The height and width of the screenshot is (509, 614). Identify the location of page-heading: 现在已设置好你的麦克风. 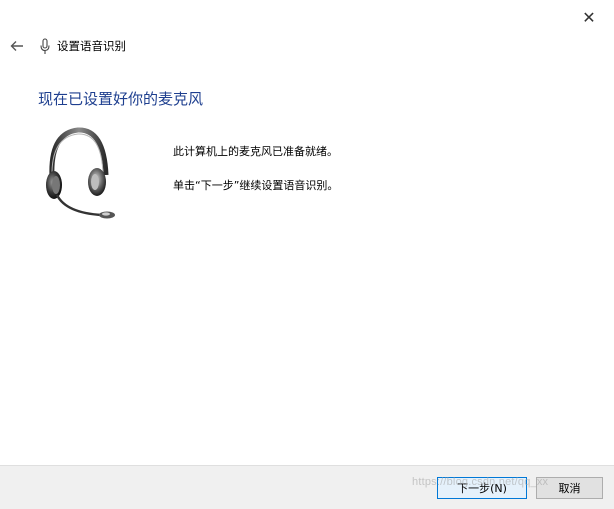
(121, 99).